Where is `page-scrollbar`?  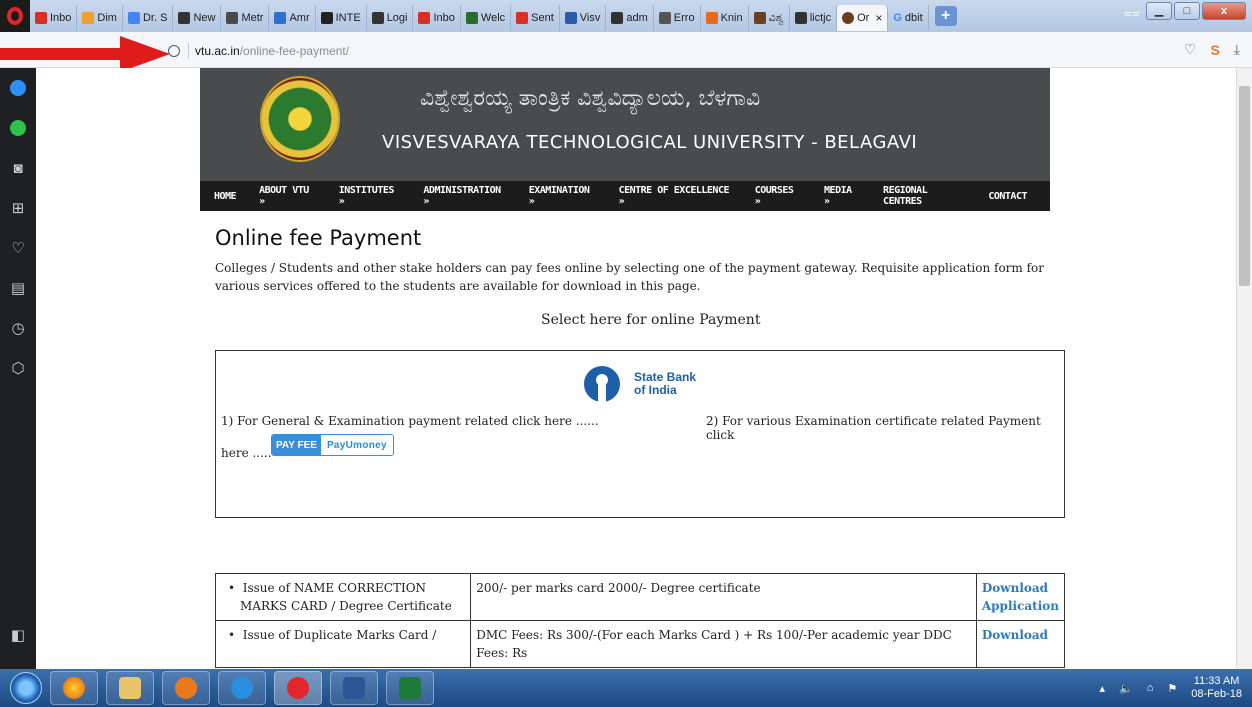
page-scrollbar is located at coordinates (1244, 368).